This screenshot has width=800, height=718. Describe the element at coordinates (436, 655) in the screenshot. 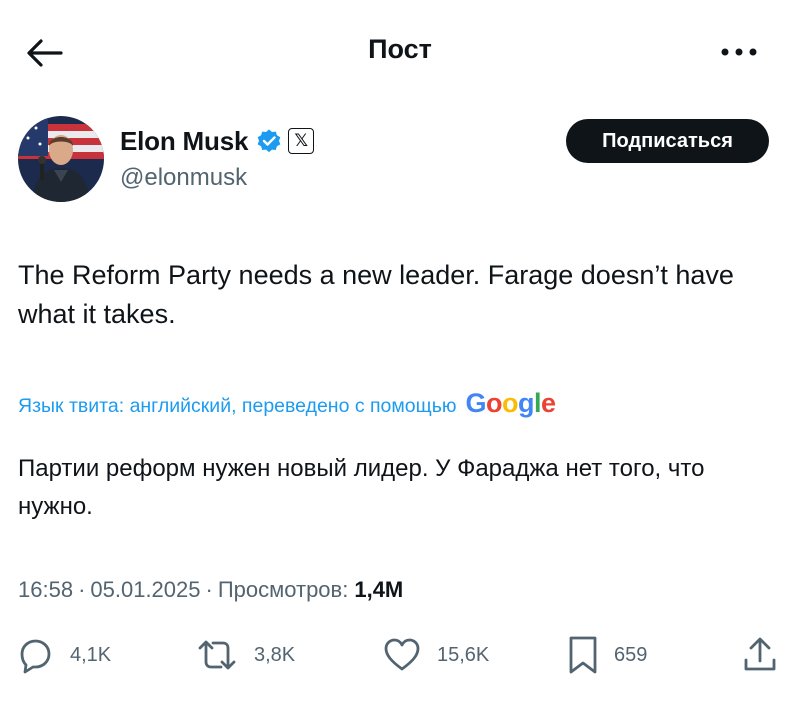

I see `like-button: 15,6K` at that location.